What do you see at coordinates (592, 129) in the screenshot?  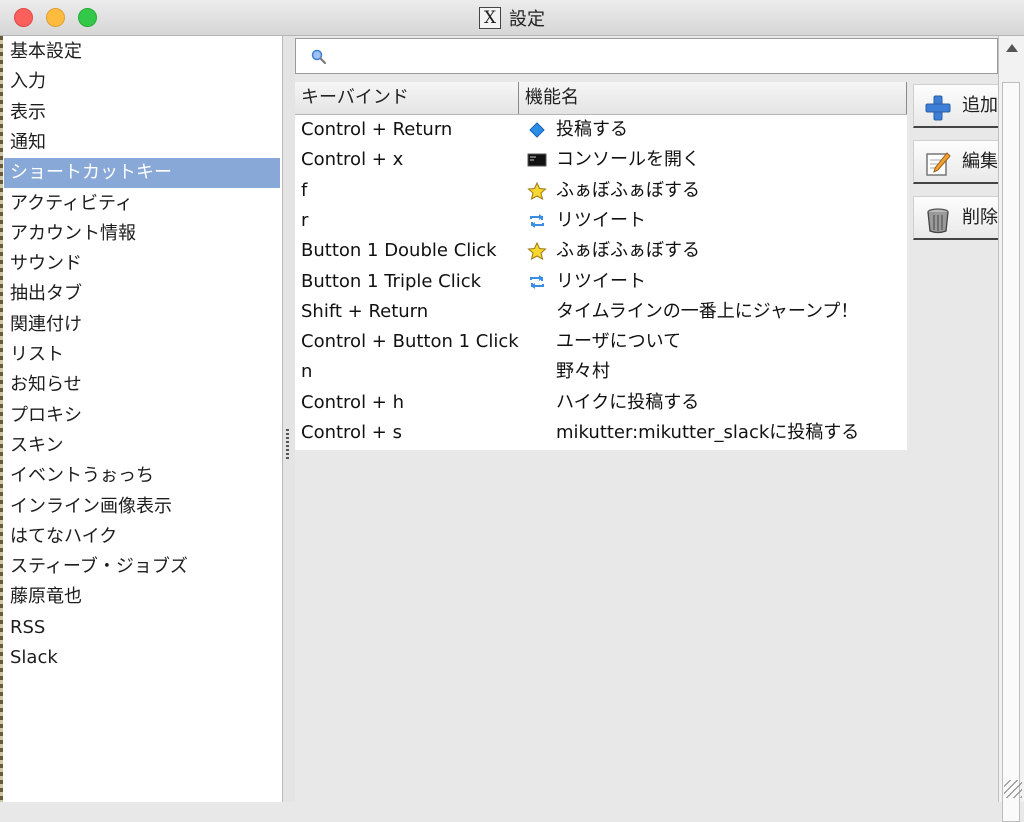 I see `function-name-cell: 投稿する` at bounding box center [592, 129].